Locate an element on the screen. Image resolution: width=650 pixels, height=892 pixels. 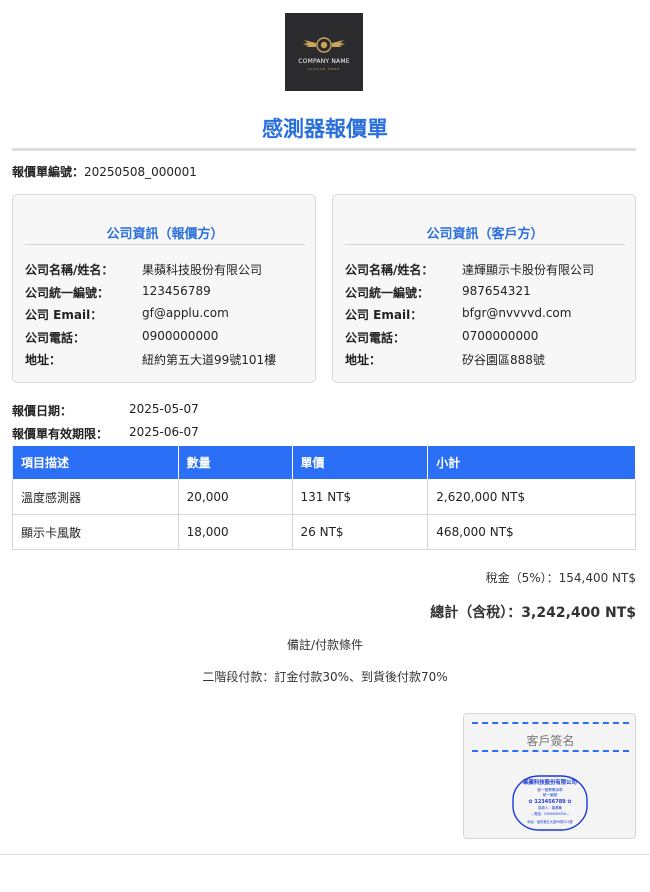
quote-date-label: 報價日期： is located at coordinates (42, 411).